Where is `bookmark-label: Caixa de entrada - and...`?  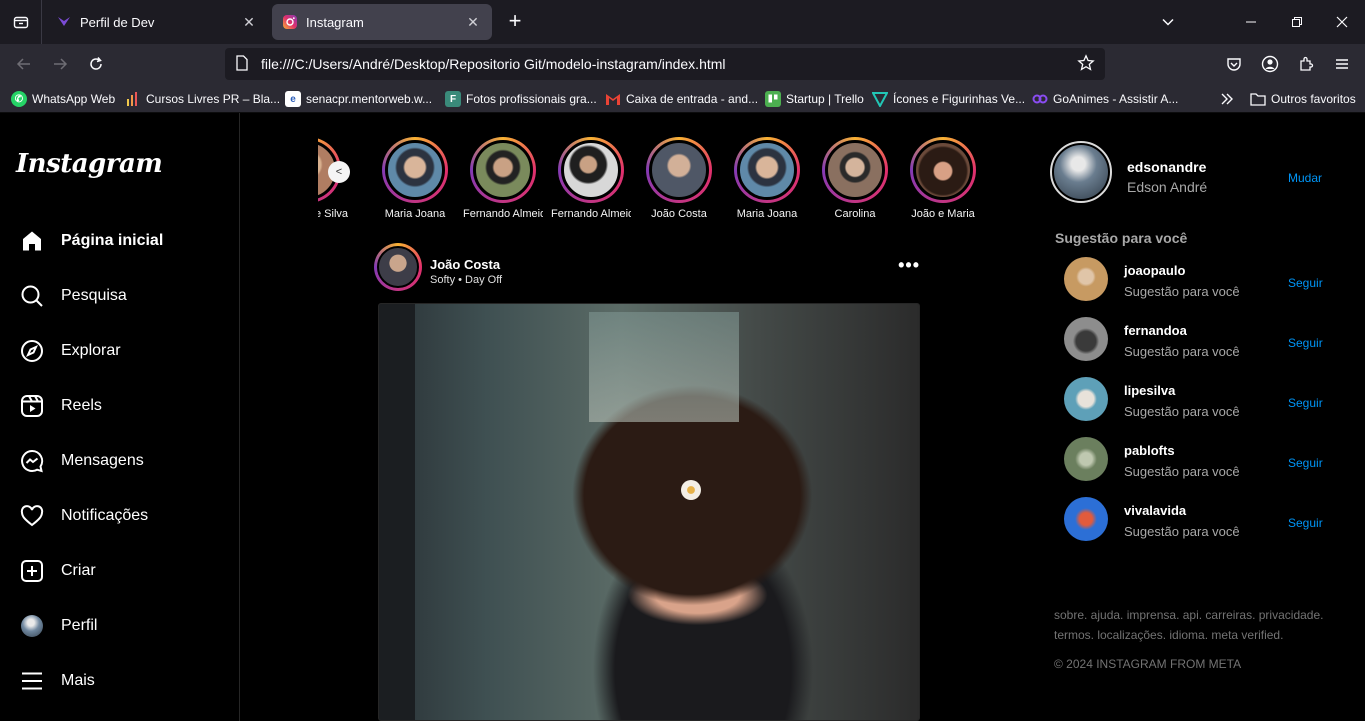 bookmark-label: Caixa de entrada - and... is located at coordinates (692, 99).